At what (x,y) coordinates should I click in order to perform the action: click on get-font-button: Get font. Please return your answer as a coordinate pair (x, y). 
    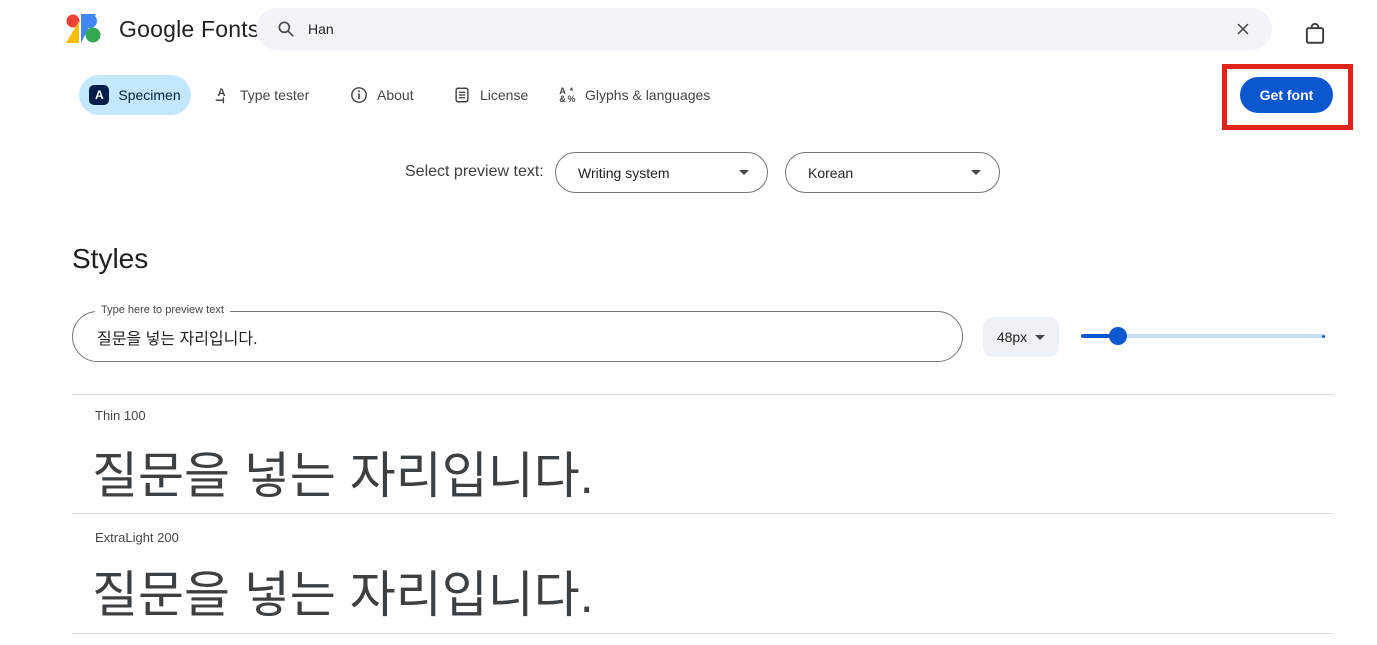
    Looking at the image, I should click on (1286, 95).